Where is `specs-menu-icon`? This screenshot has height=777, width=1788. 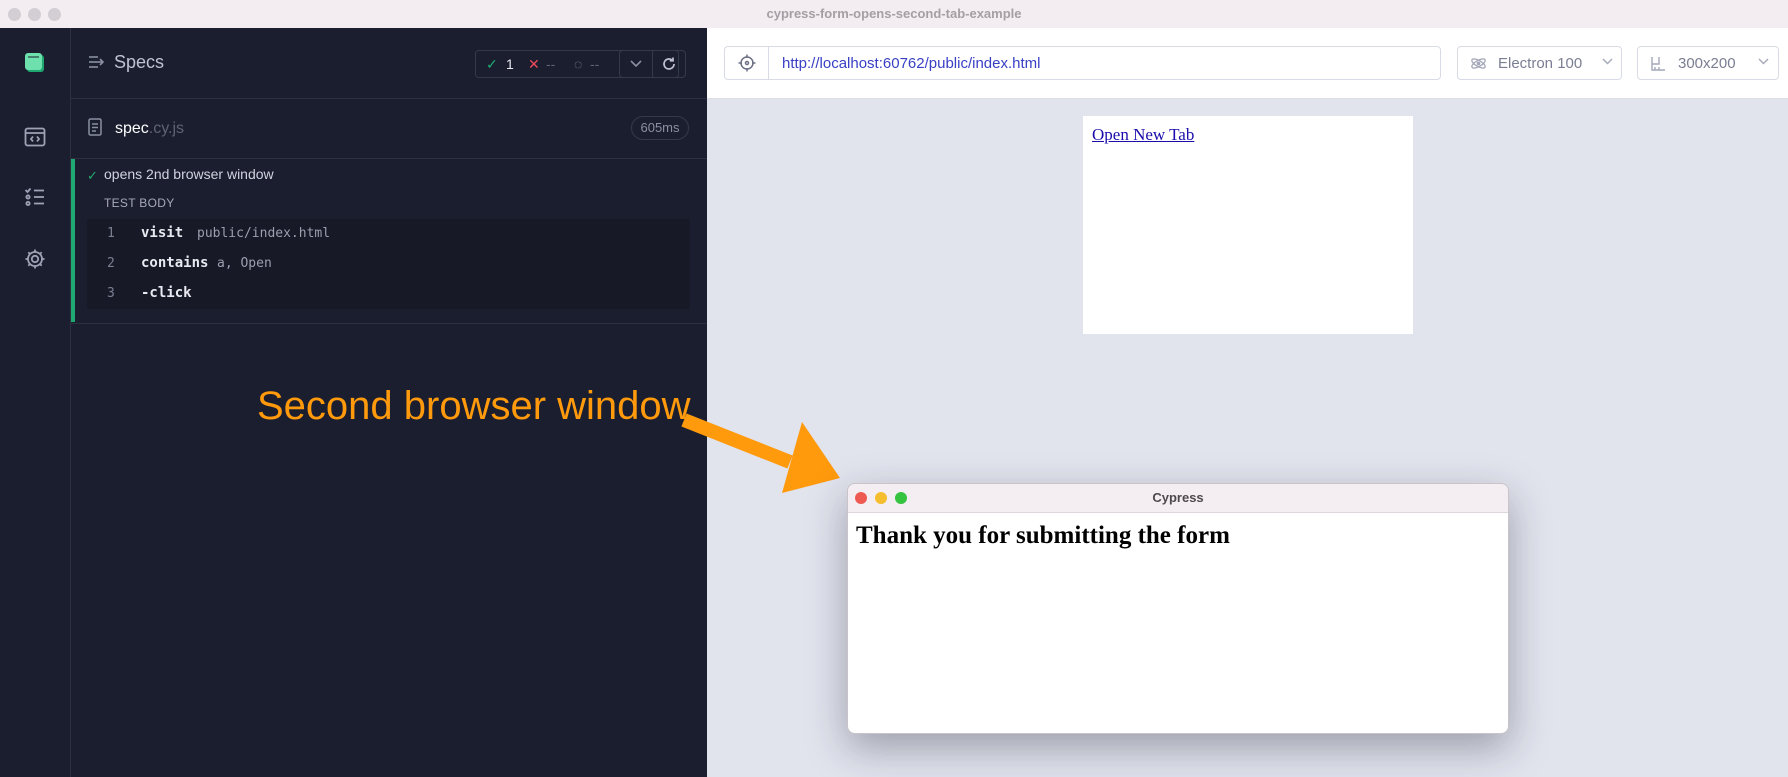
specs-menu-icon is located at coordinates (97, 64).